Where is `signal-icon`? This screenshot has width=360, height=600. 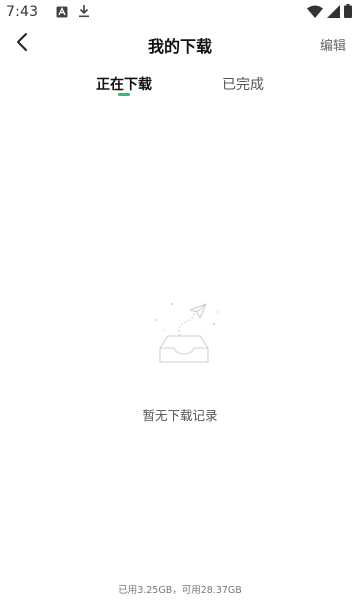 signal-icon is located at coordinates (333, 12).